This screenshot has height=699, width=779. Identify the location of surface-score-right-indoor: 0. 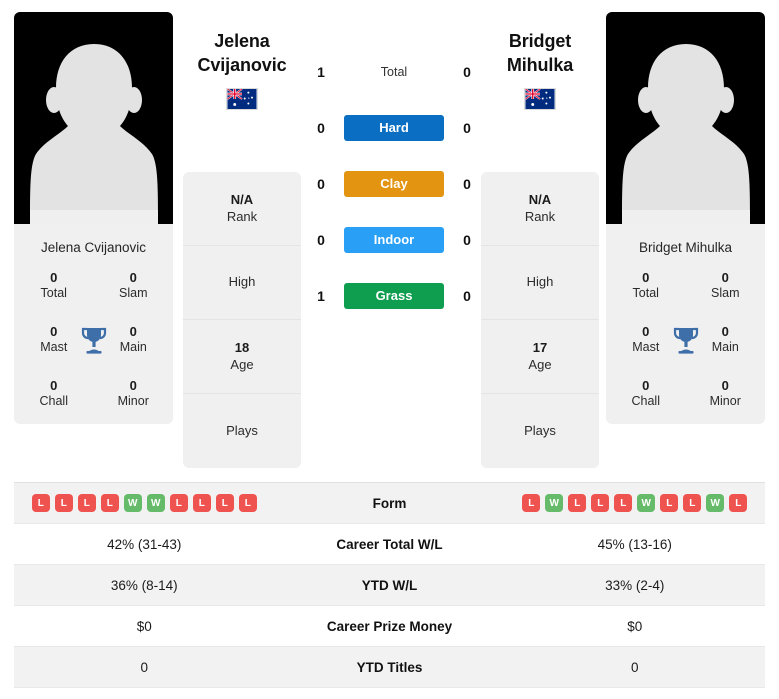
(467, 240).